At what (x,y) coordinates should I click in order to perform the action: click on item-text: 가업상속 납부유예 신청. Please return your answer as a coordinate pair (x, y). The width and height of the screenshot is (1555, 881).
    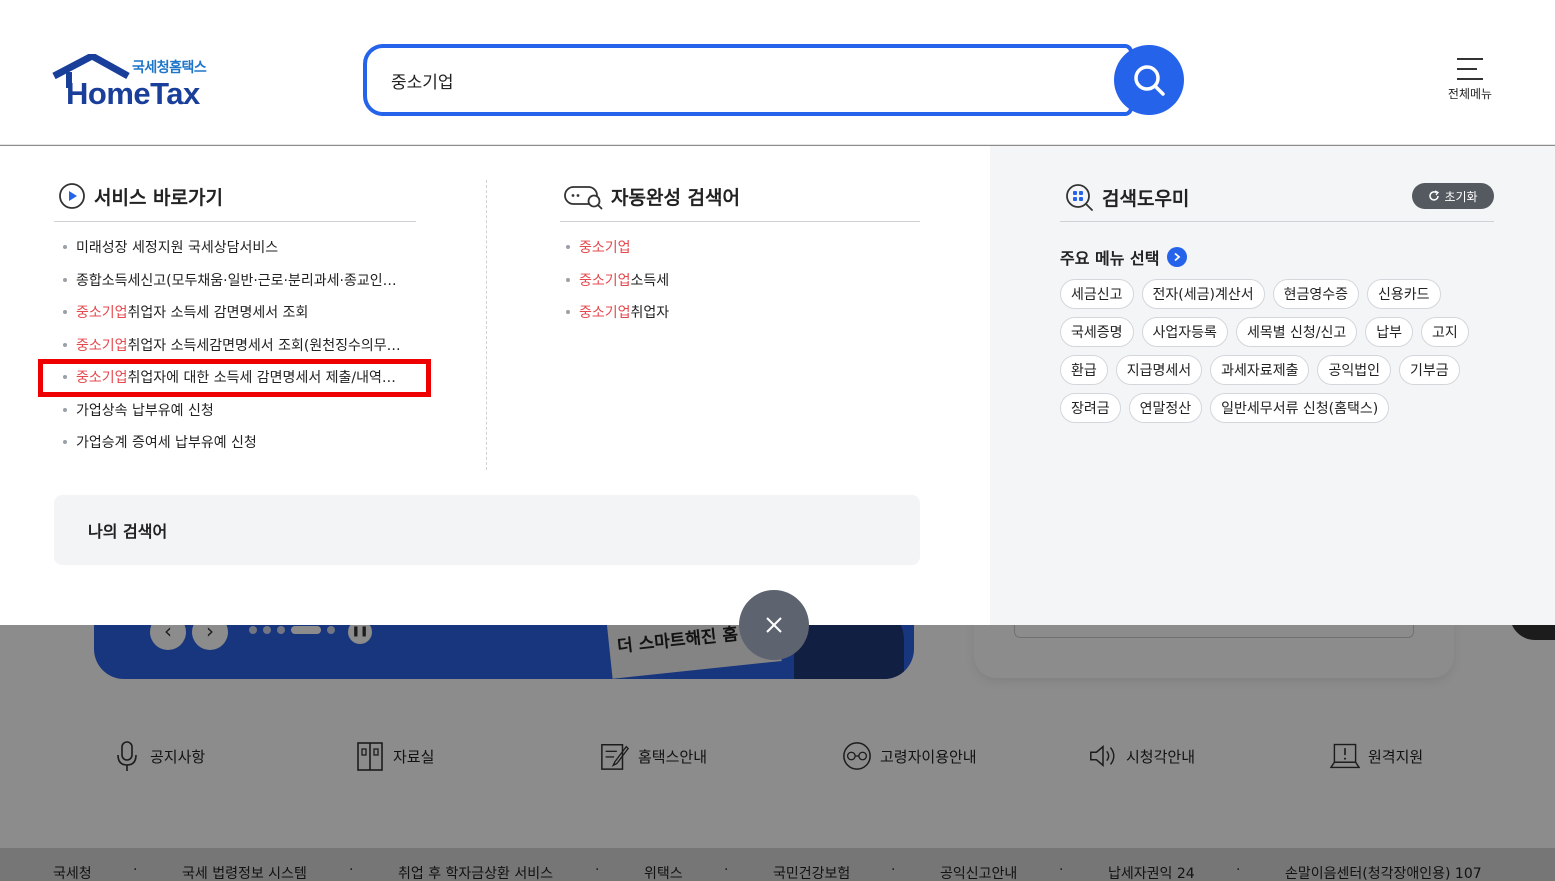
    Looking at the image, I should click on (145, 410).